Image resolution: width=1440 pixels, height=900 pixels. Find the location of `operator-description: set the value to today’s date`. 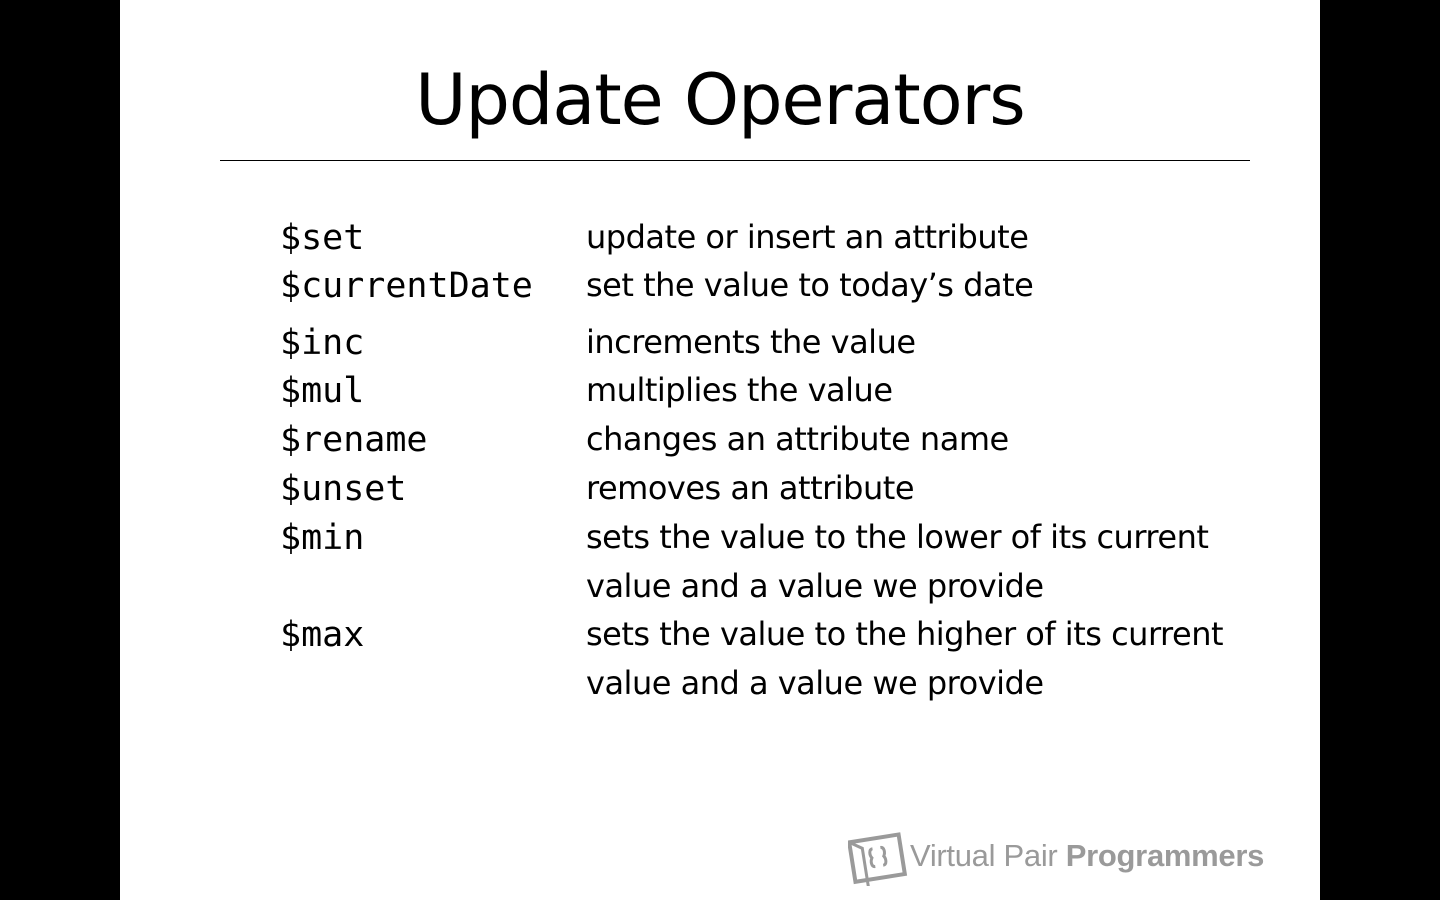

operator-description: set the value to today’s date is located at coordinates (936, 285).